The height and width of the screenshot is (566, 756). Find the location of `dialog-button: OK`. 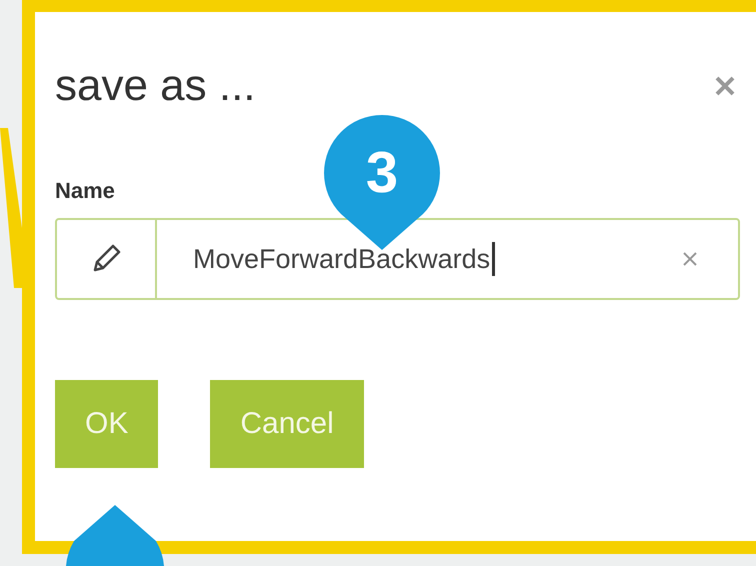

dialog-button: OK is located at coordinates (106, 424).